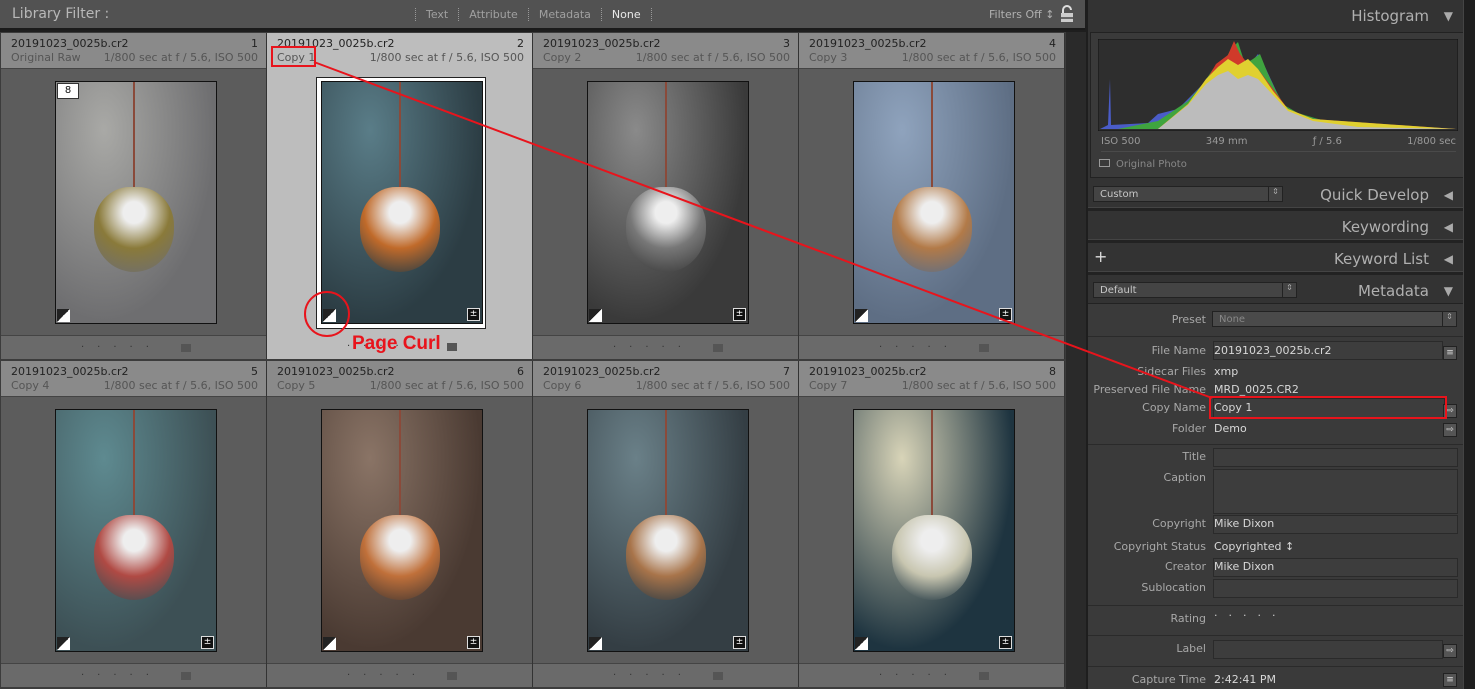 Image resolution: width=1475 pixels, height=689 pixels. I want to click on cell-index: 8, so click(1052, 371).